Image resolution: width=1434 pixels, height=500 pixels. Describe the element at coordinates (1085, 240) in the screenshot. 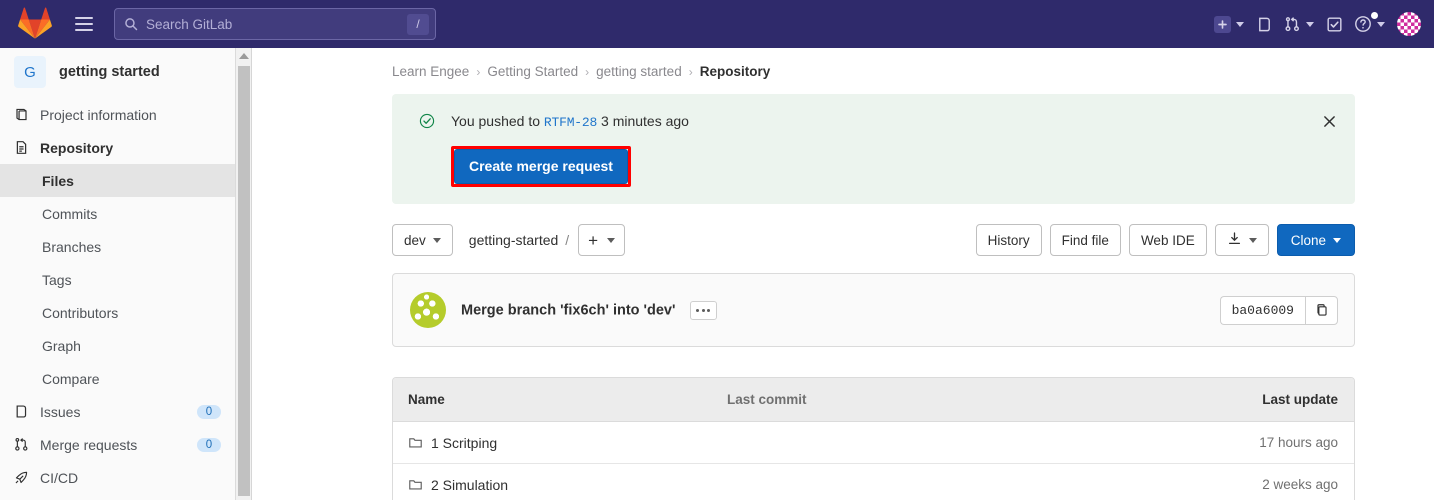

I see `find-file-button: Find file` at that location.